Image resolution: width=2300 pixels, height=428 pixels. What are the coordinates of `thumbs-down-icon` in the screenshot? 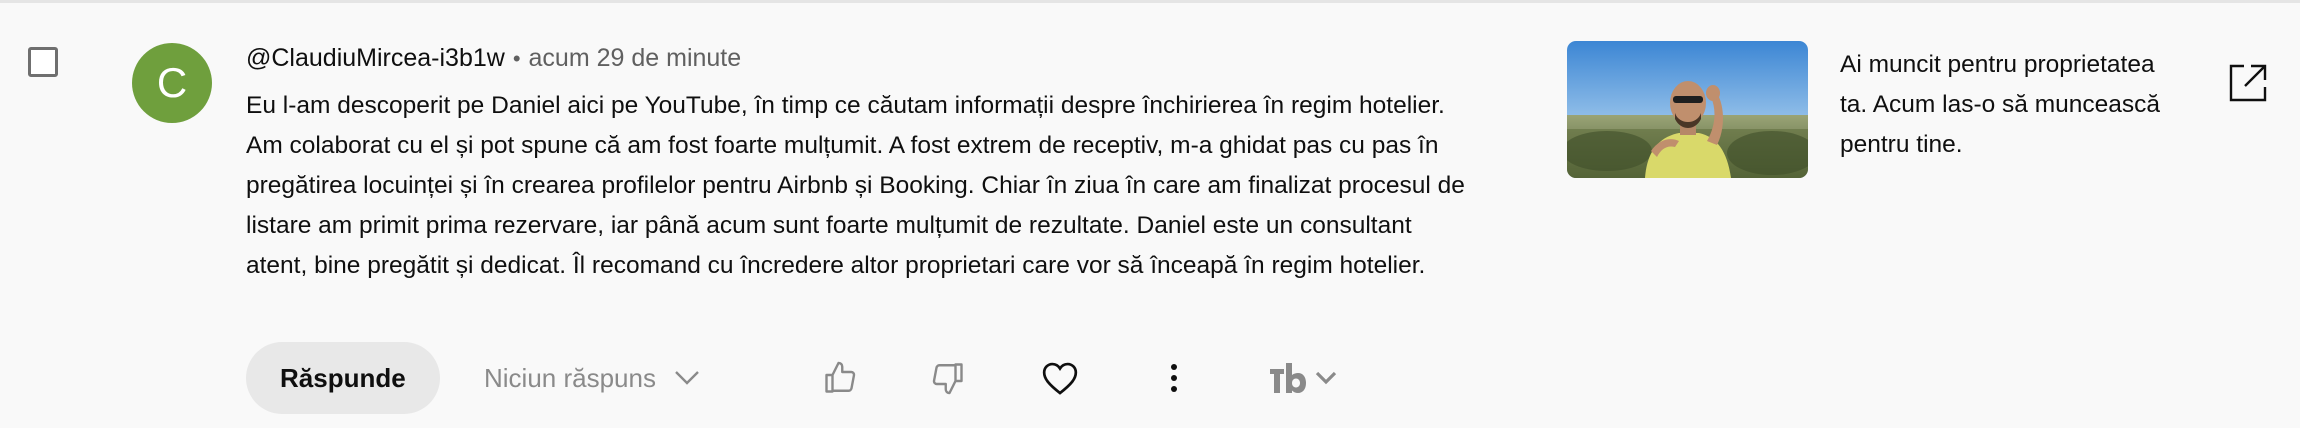 It's located at (947, 379).